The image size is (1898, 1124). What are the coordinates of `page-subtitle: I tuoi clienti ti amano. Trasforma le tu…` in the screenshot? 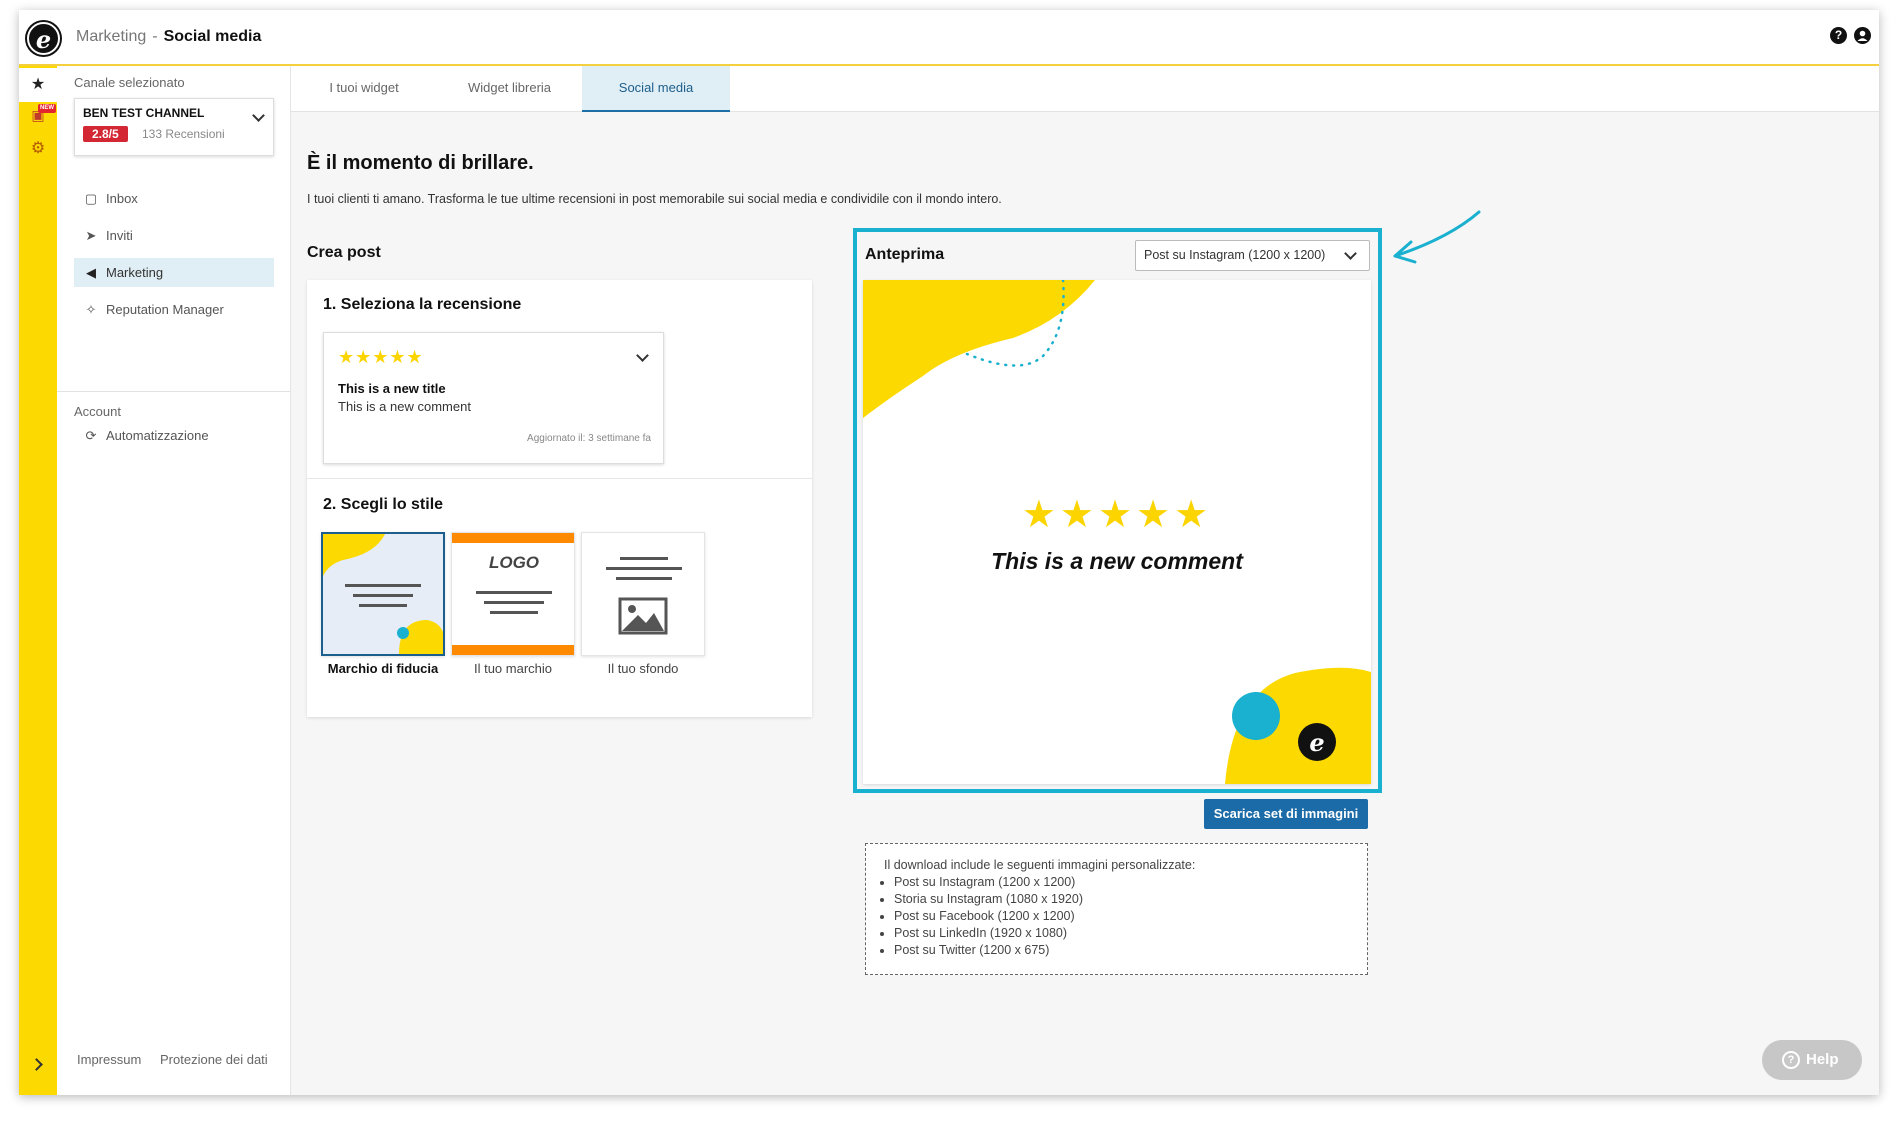 It's located at (654, 199).